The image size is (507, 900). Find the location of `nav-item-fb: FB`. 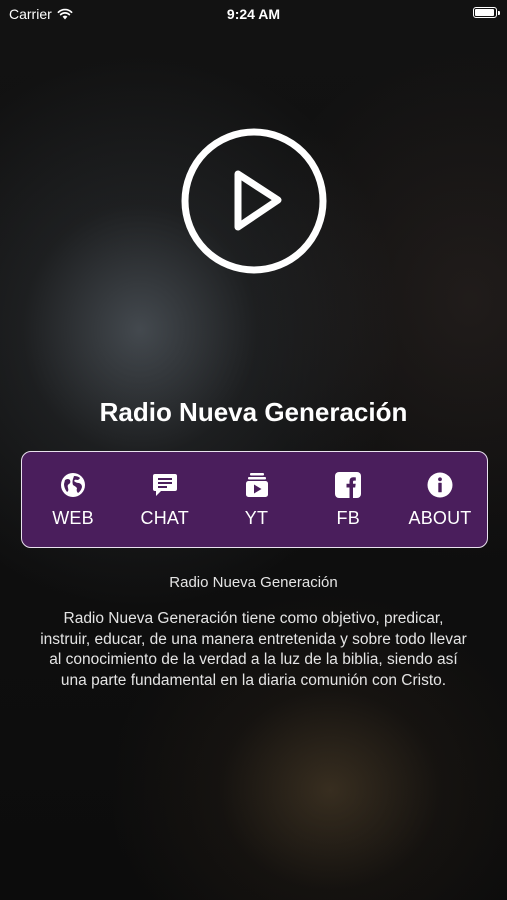

nav-item-fb: FB is located at coordinates (348, 500).